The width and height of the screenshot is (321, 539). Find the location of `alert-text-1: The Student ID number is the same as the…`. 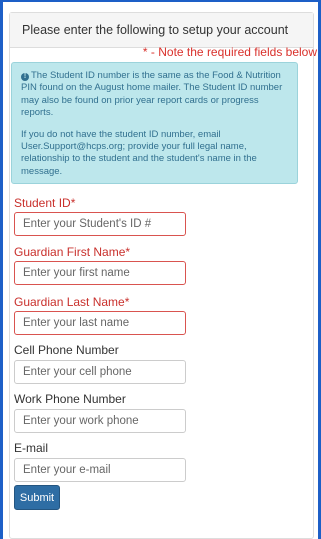

alert-text-1: The Student ID number is the same as the… is located at coordinates (152, 94).